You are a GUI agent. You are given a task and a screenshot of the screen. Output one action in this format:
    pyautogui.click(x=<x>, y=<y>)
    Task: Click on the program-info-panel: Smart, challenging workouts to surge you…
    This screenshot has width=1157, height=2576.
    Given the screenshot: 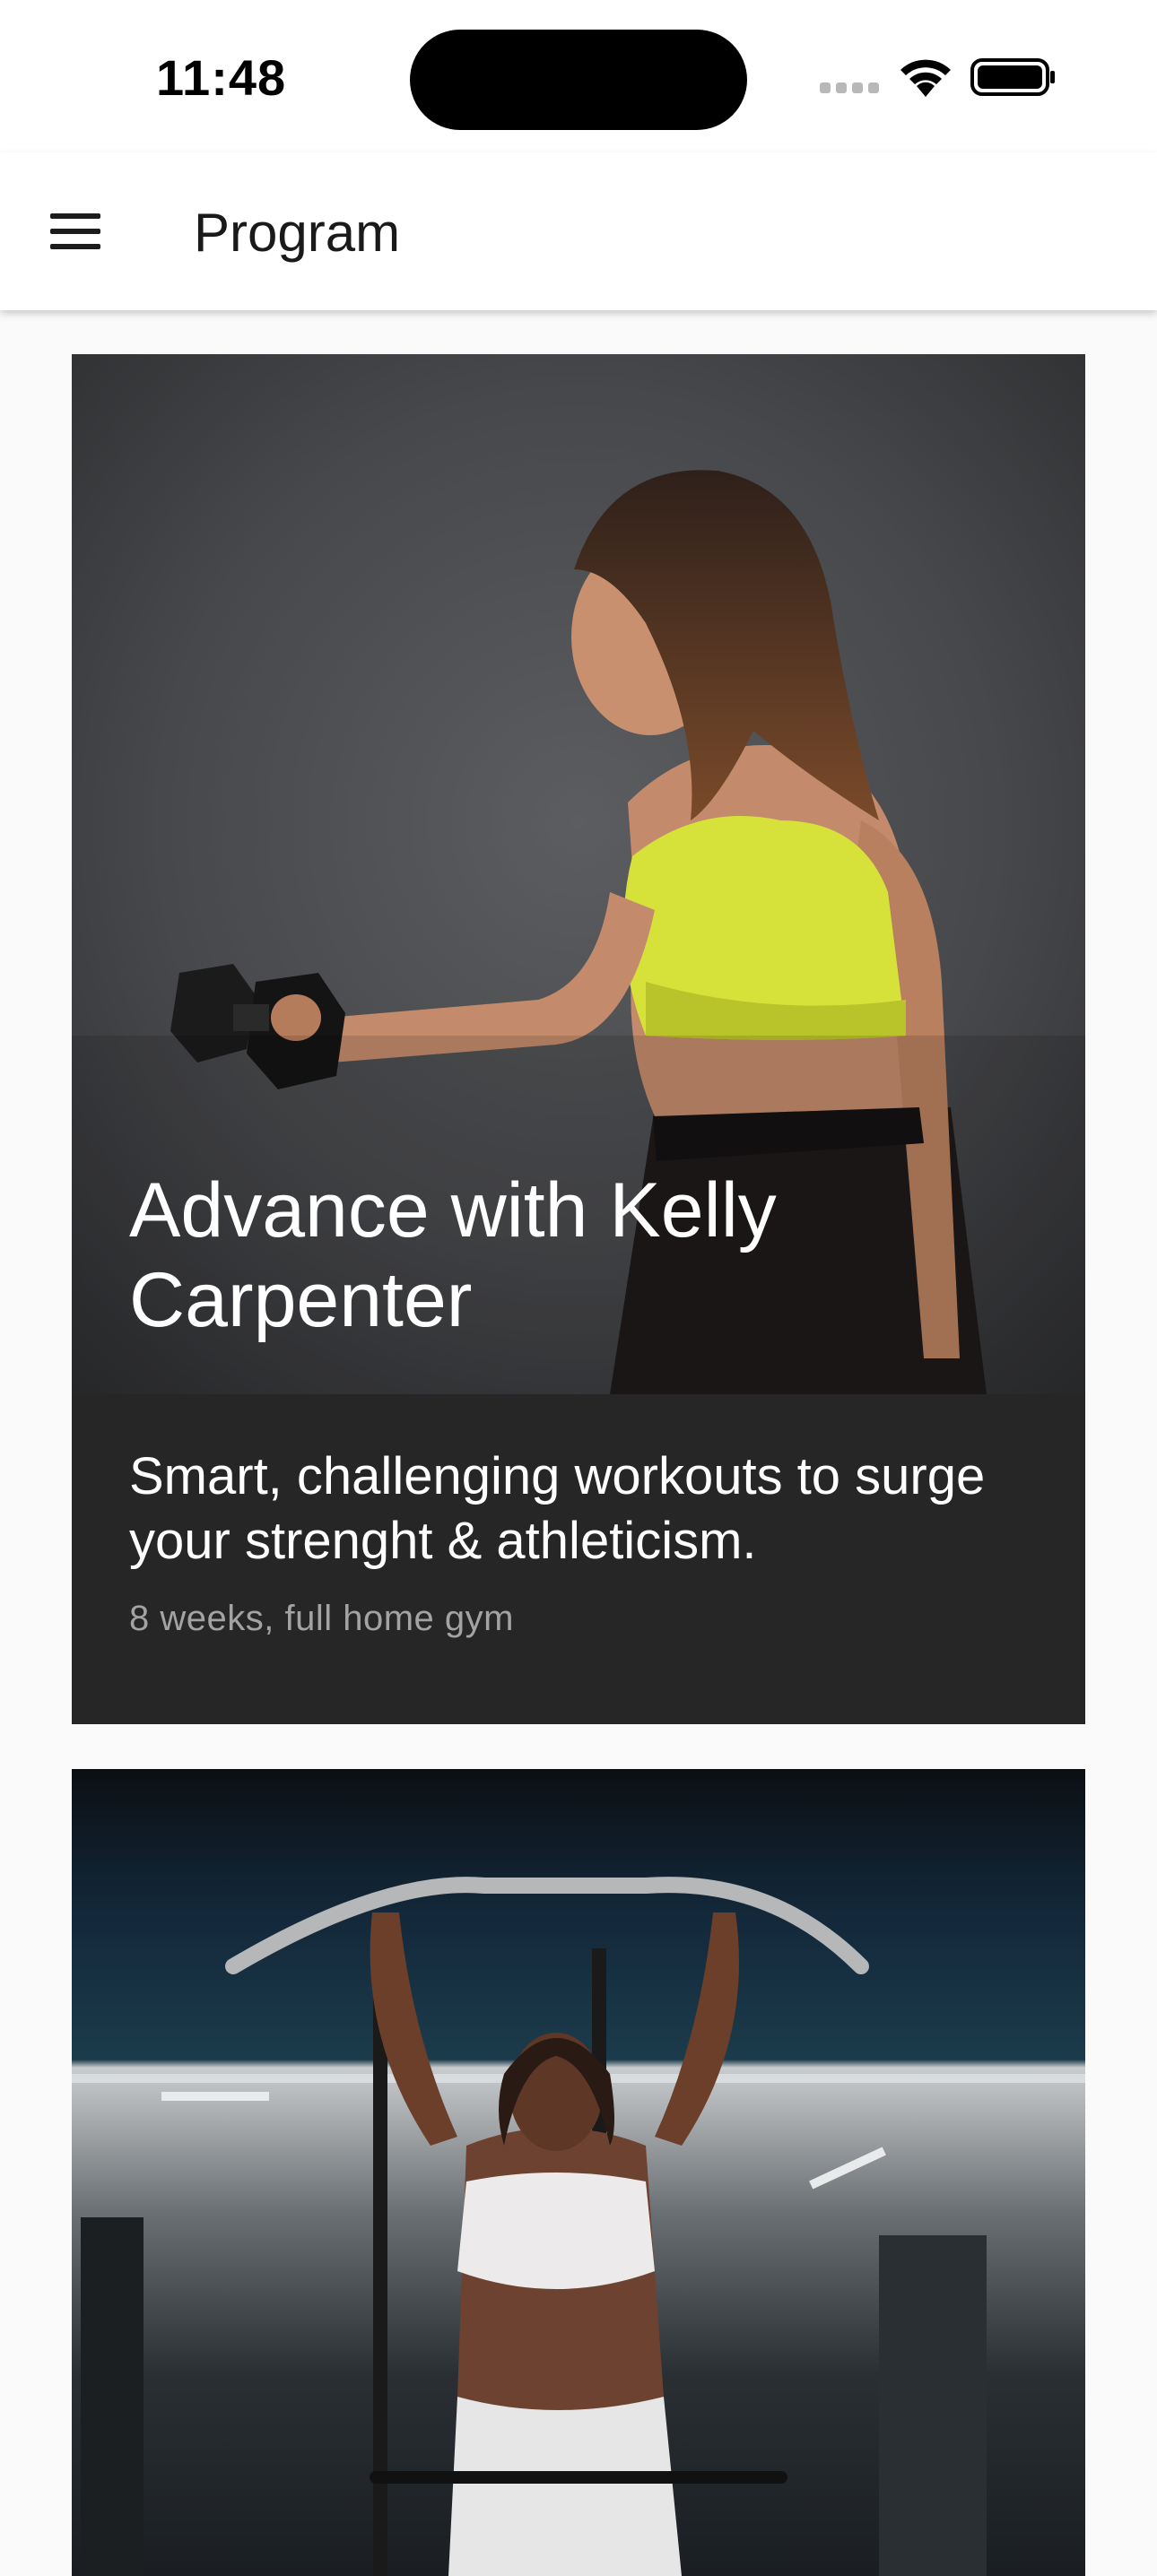 What is the action you would take?
    pyautogui.click(x=578, y=1559)
    